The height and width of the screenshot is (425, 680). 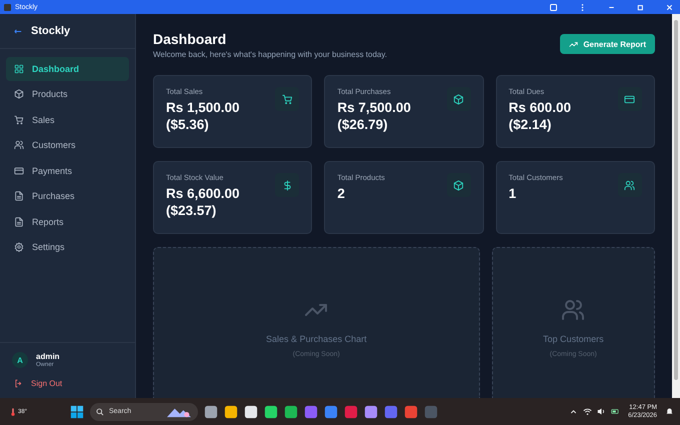 What do you see at coordinates (77, 411) in the screenshot?
I see `start-icon` at bounding box center [77, 411].